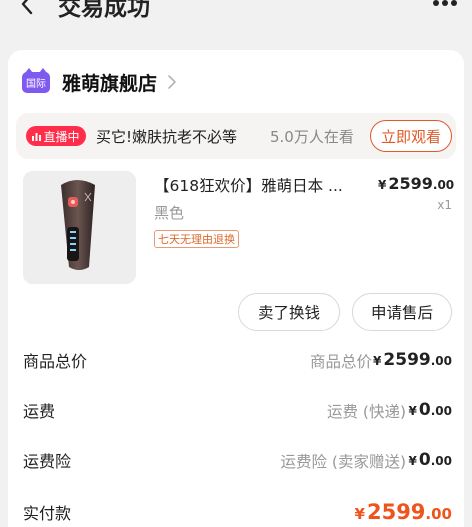 Image resolution: width=472 pixels, height=527 pixels. Describe the element at coordinates (407, 360) in the screenshot. I see `goods-total-integer: 2599` at that location.